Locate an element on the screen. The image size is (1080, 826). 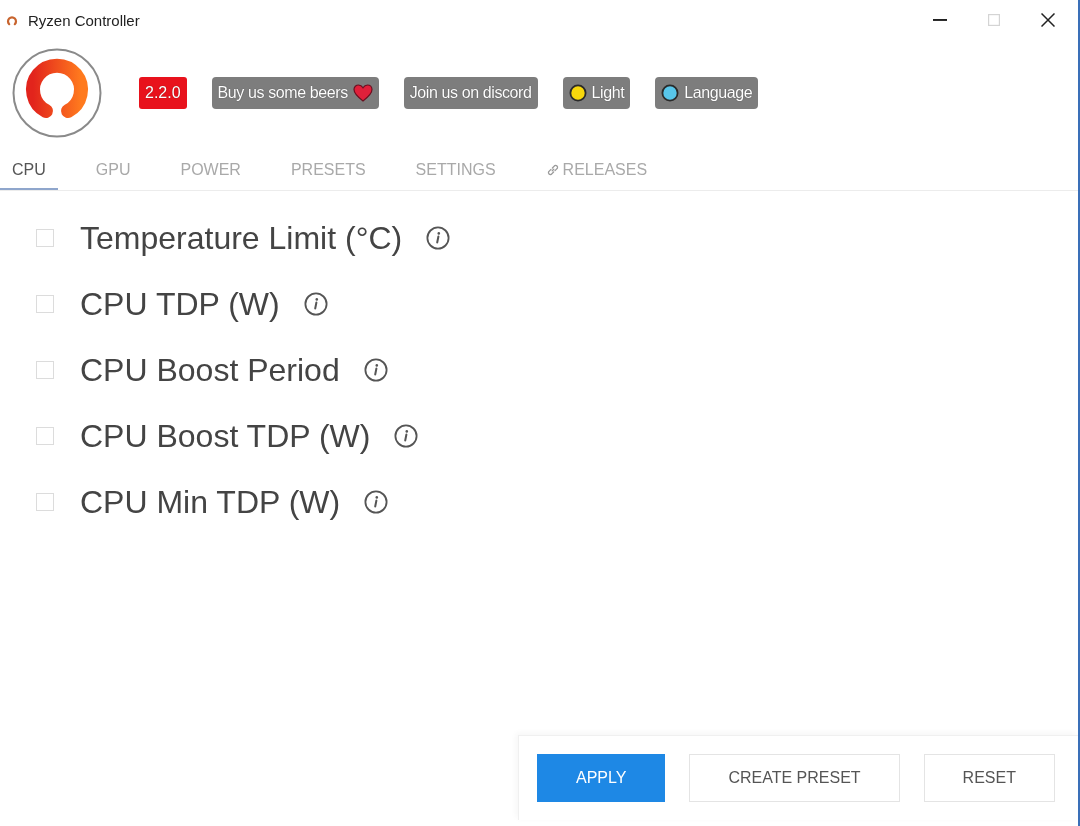
window-title: Ryzen Controller is located at coordinates (84, 20).